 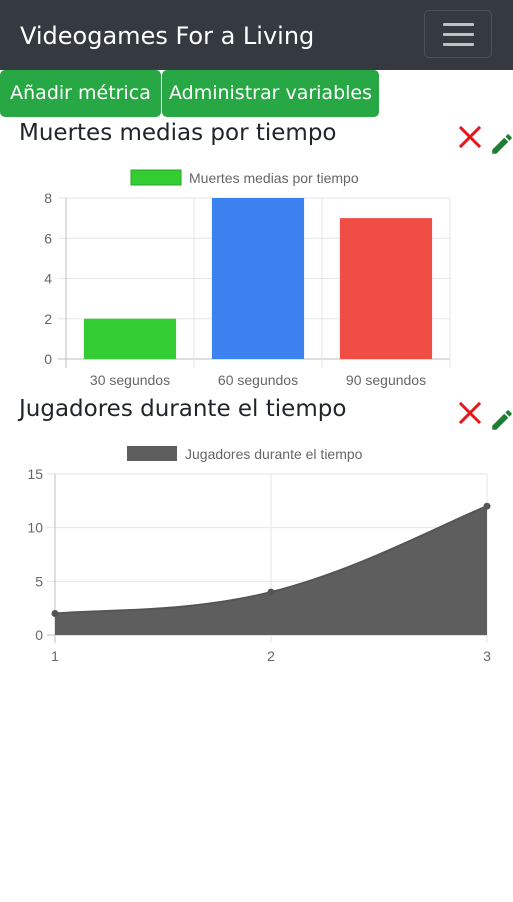 I want to click on navbar-toggler-button, so click(x=458, y=34).